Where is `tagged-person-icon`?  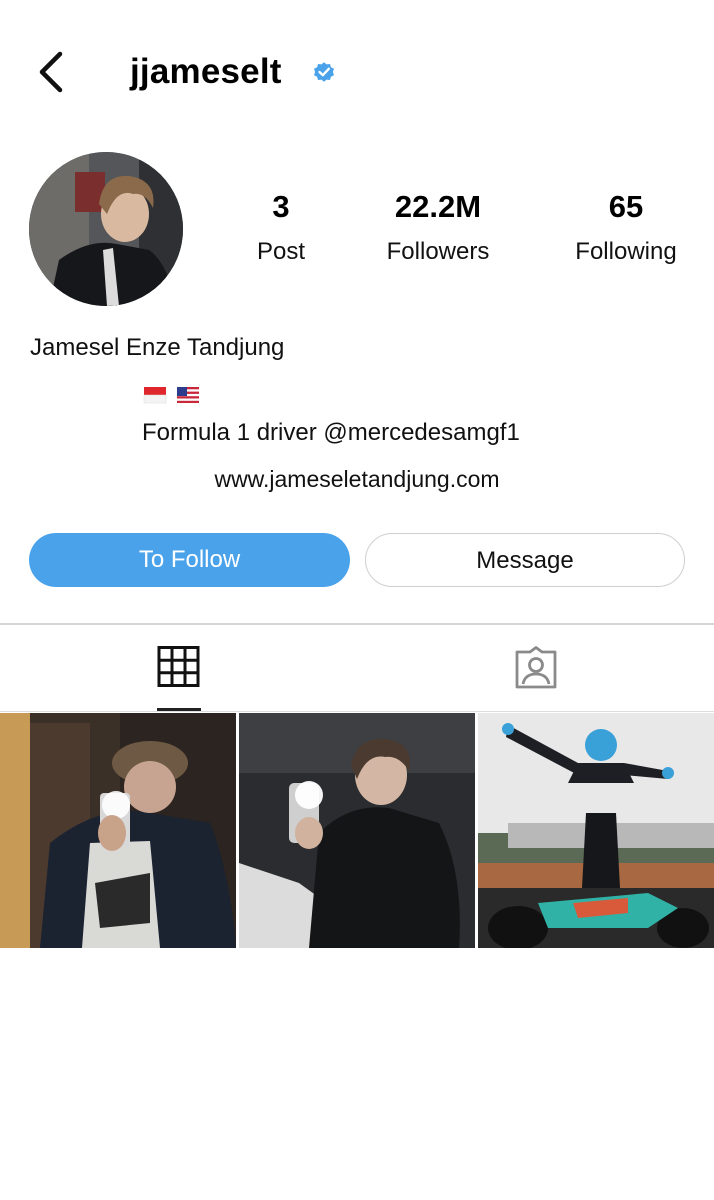
tagged-person-icon is located at coordinates (536, 667).